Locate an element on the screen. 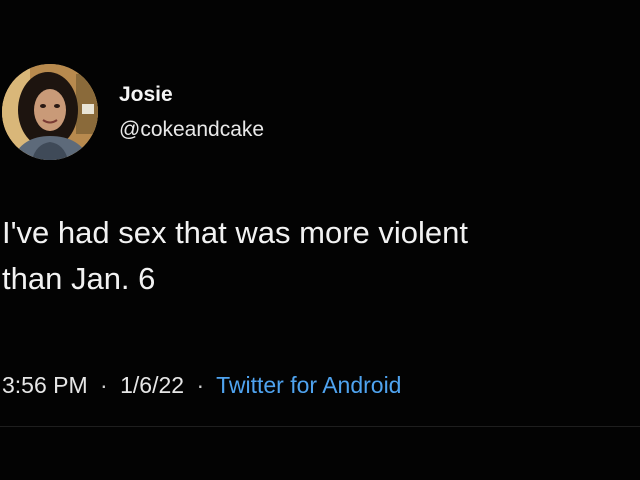 This screenshot has height=480, width=640. avatar is located at coordinates (50, 112).